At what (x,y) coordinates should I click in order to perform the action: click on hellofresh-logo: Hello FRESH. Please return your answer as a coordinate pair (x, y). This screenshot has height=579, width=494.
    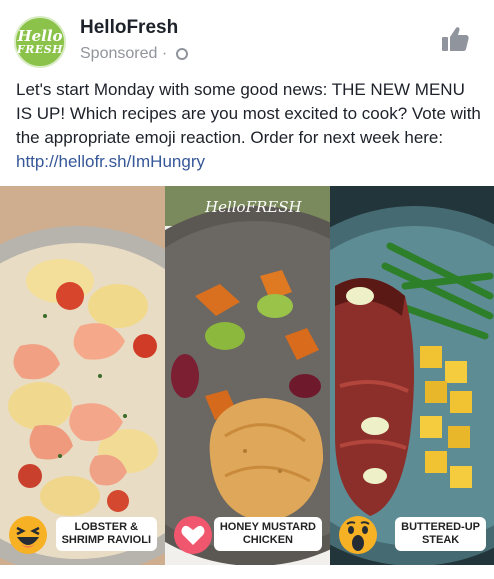
    Looking at the image, I should click on (40, 42).